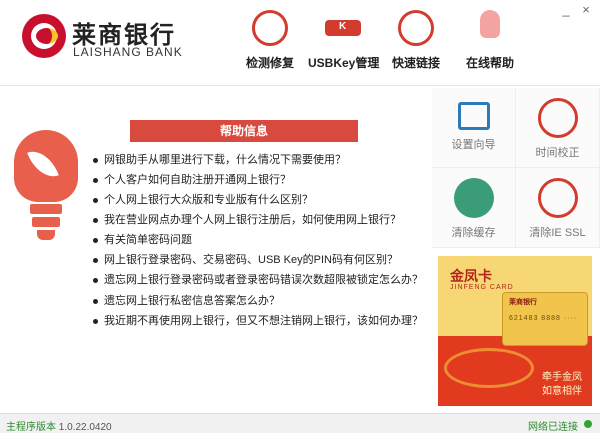  What do you see at coordinates (490, 24) in the screenshot?
I see `lightbulb-icon` at bounding box center [490, 24].